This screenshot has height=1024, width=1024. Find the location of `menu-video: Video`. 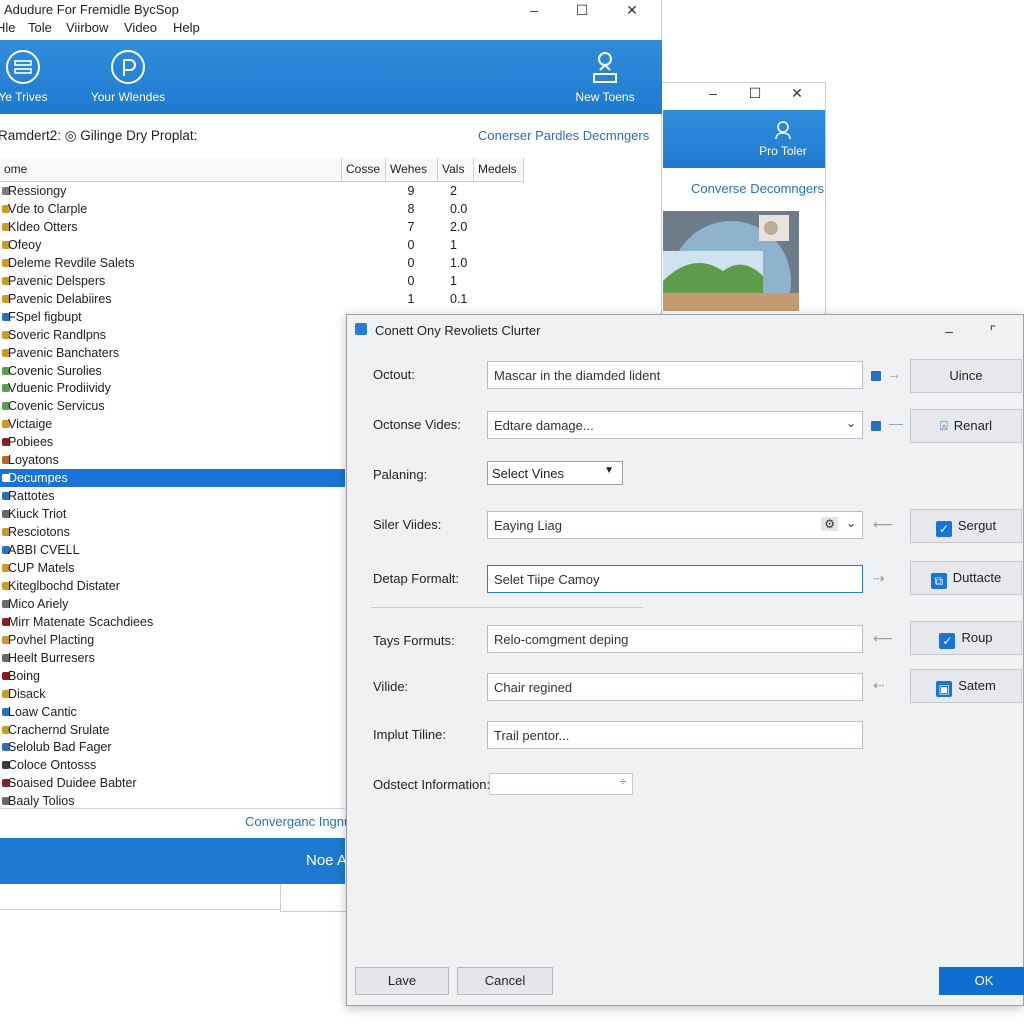

menu-video: Video is located at coordinates (140, 27).